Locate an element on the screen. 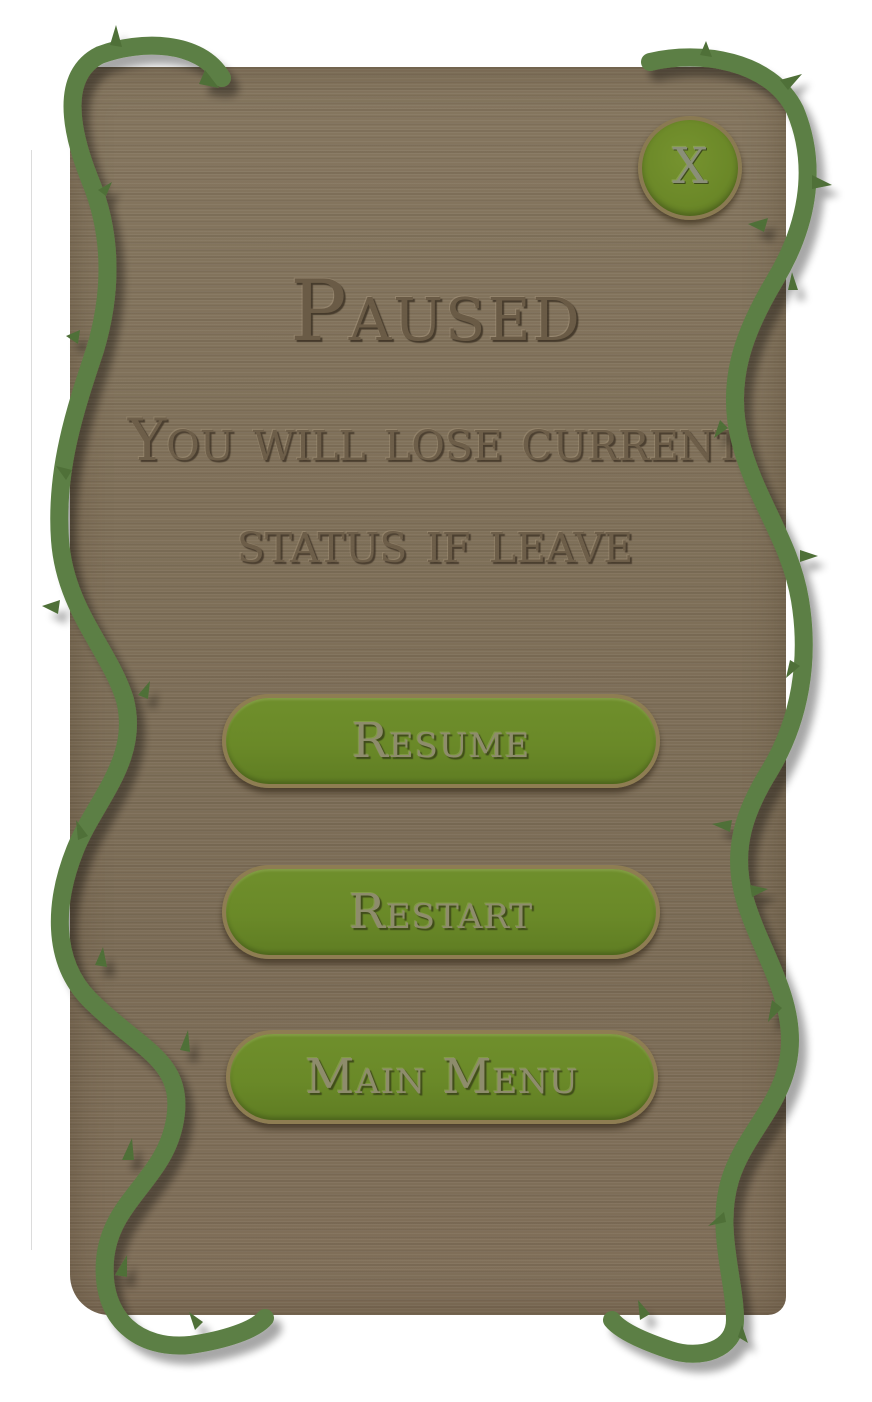  close-icon: X is located at coordinates (690, 166).